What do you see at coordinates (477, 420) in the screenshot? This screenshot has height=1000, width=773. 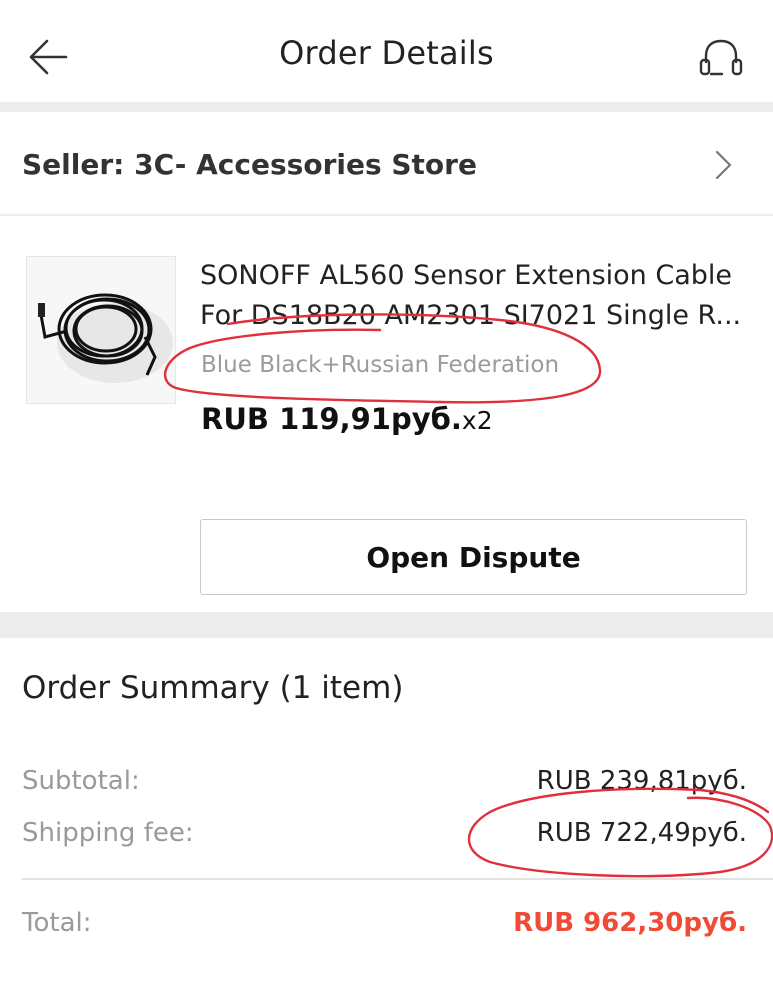 I see `product-quantity: x2` at bounding box center [477, 420].